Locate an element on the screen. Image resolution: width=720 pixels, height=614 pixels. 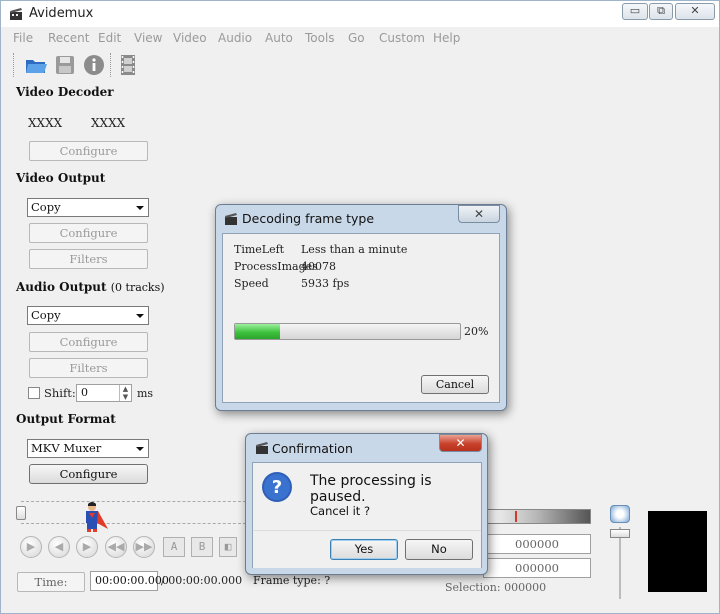
decoding-dialog-close-button: ✕ is located at coordinates (479, 214).